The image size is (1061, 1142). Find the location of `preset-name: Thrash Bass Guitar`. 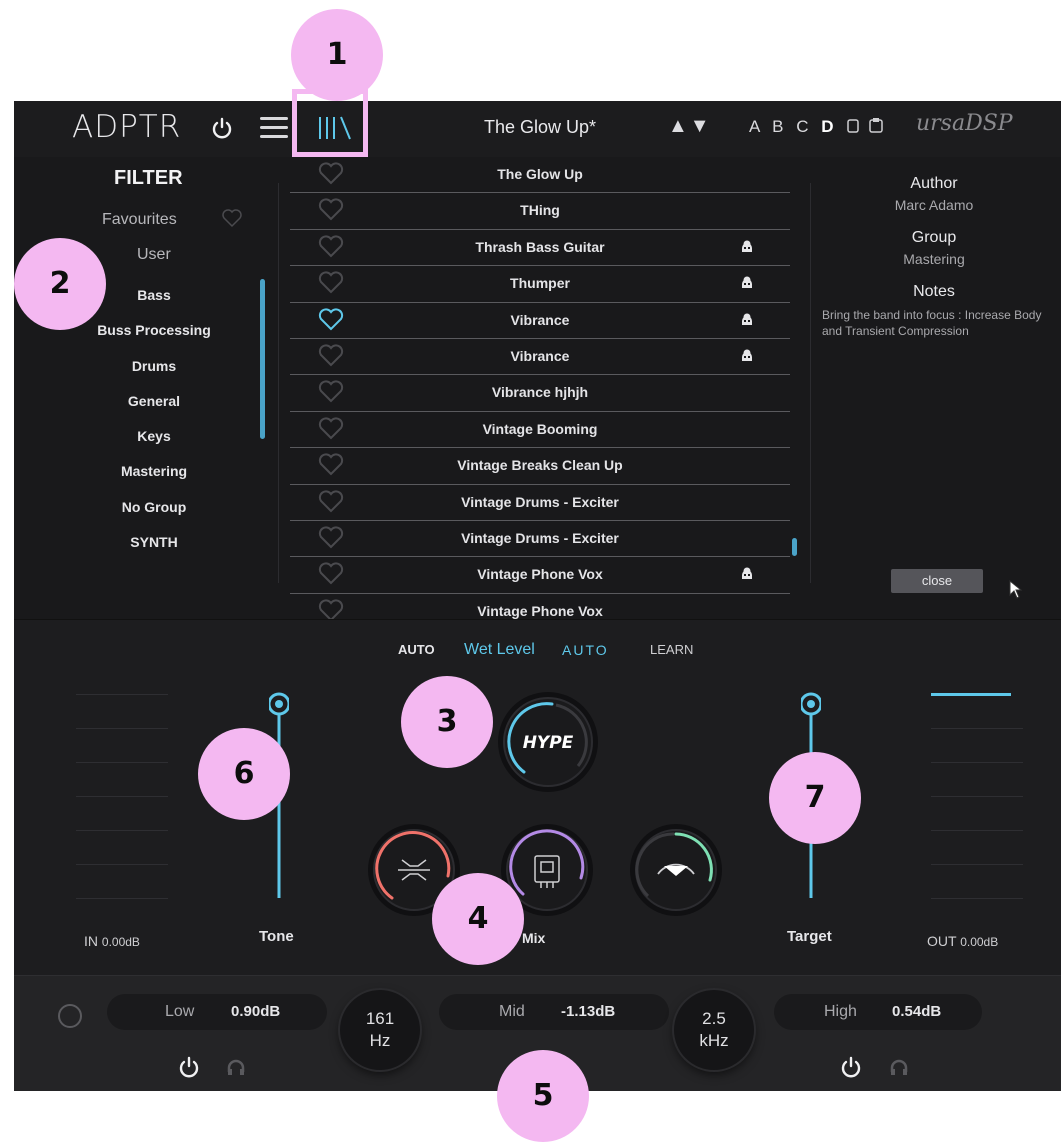

preset-name: Thrash Bass Guitar is located at coordinates (540, 246).